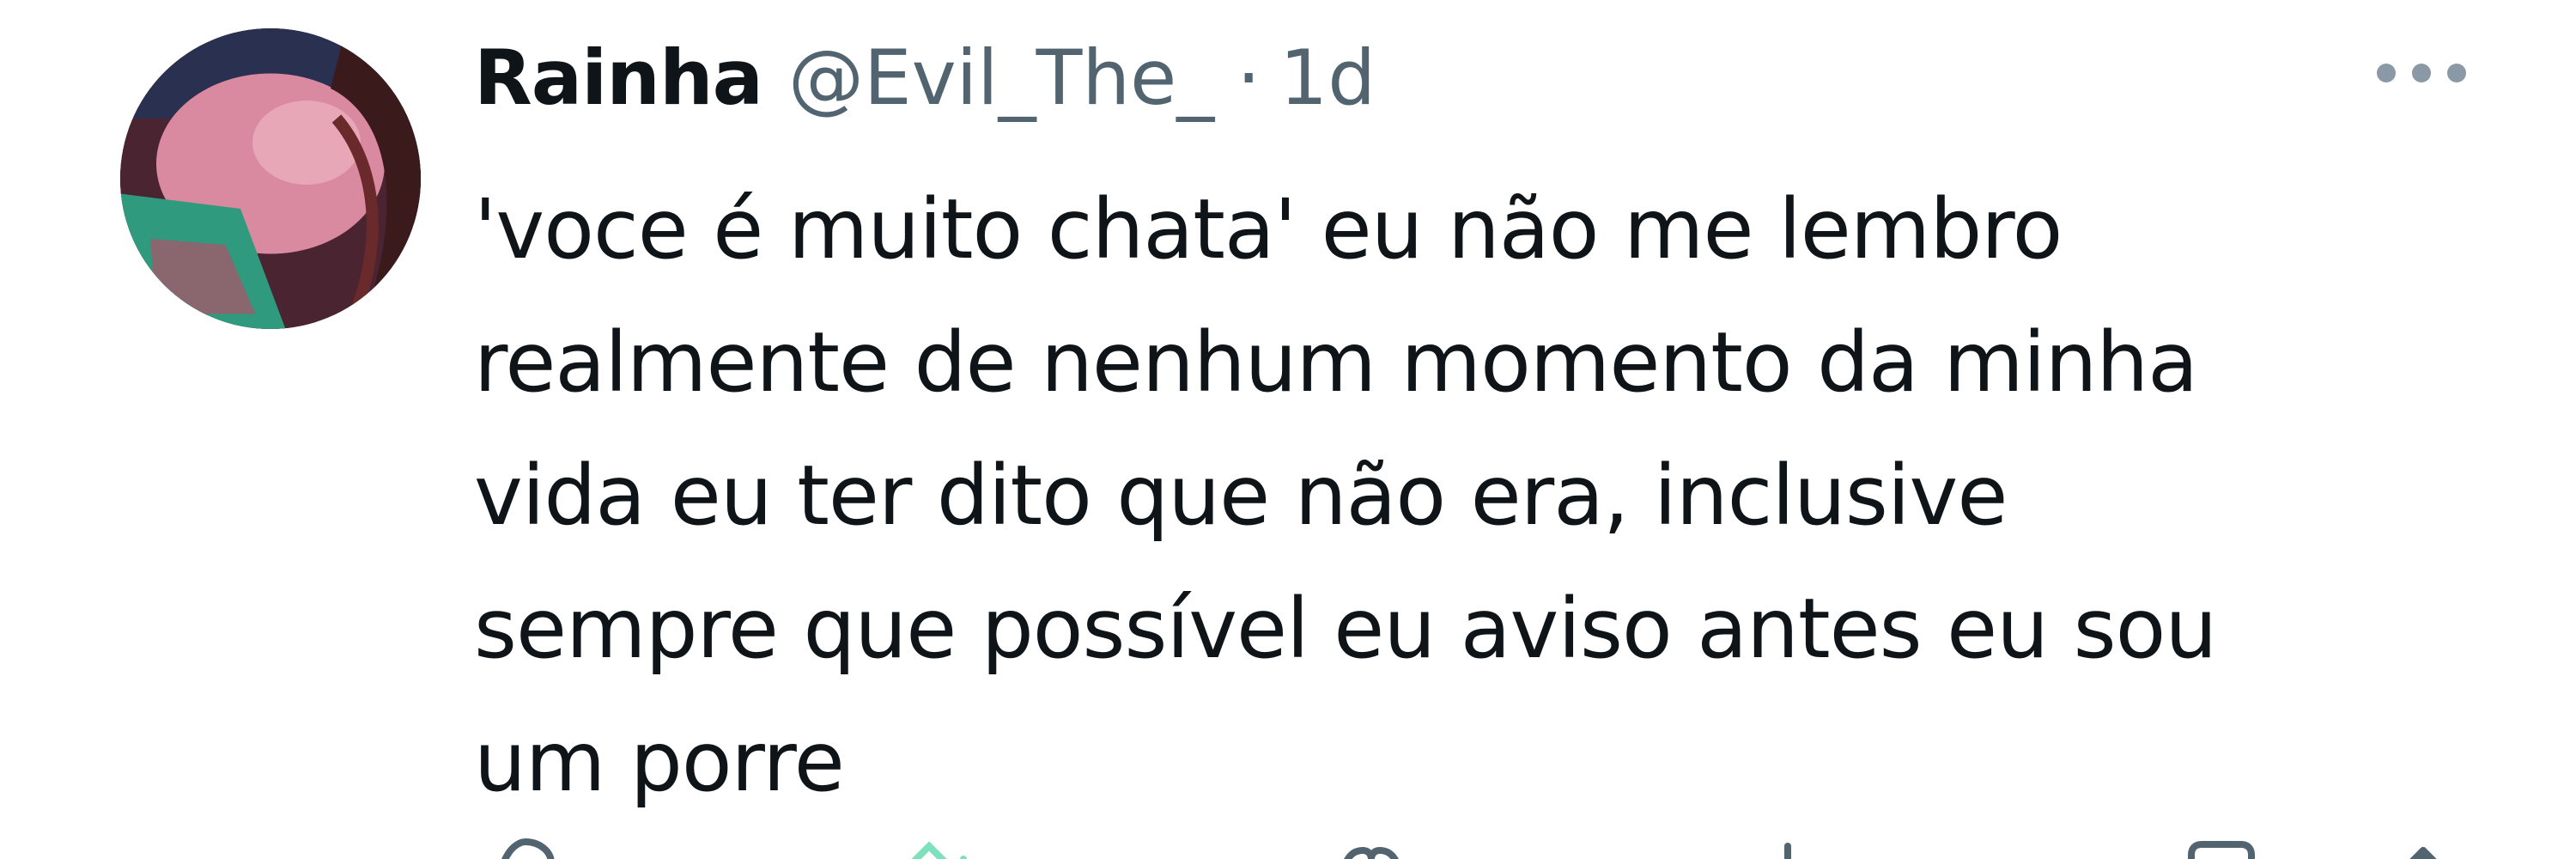 This screenshot has width=2576, height=859. Describe the element at coordinates (954, 849) in the screenshot. I see `retweet-icon` at that location.